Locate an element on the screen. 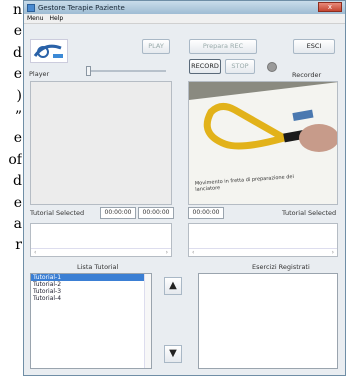 This screenshot has width=346, height=376. player-label: Player is located at coordinates (39, 74).